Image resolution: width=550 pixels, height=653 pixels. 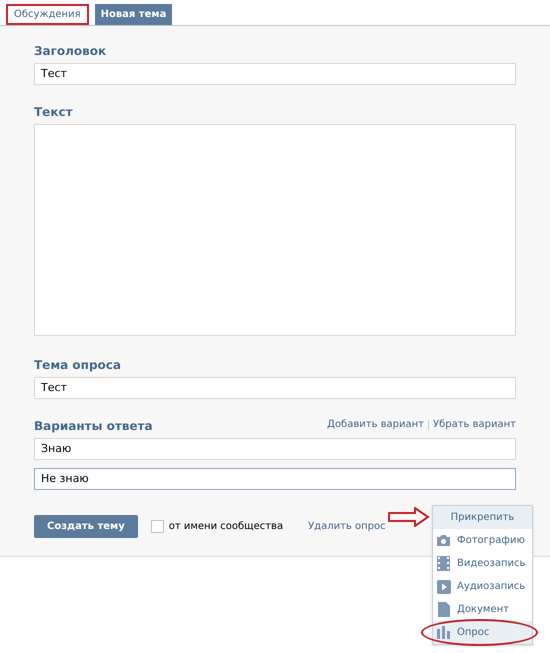 What do you see at coordinates (275, 449) in the screenshot?
I see `input-field: Знаю` at bounding box center [275, 449].